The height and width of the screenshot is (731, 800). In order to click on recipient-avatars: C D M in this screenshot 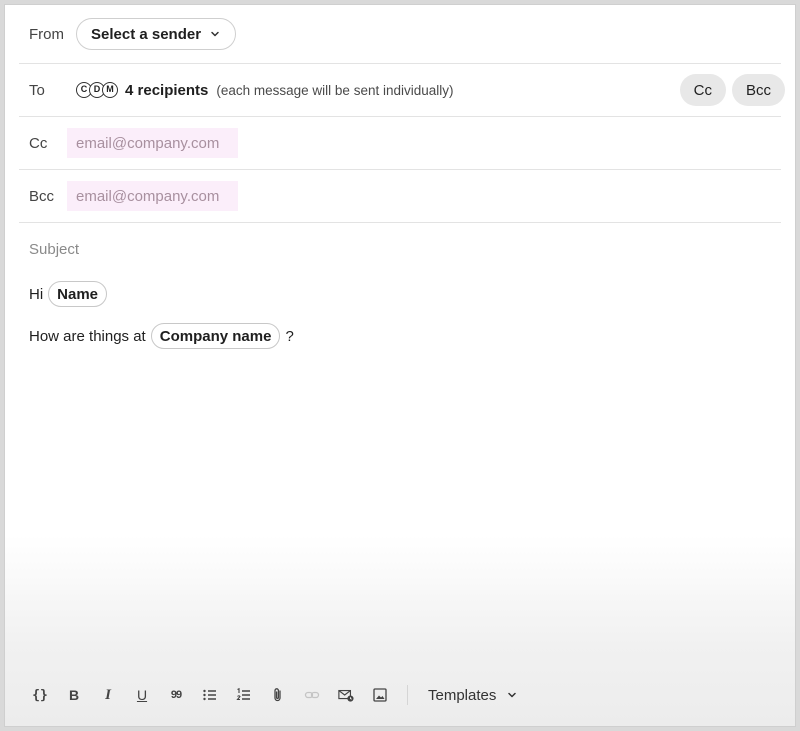, I will do `click(97, 90)`.